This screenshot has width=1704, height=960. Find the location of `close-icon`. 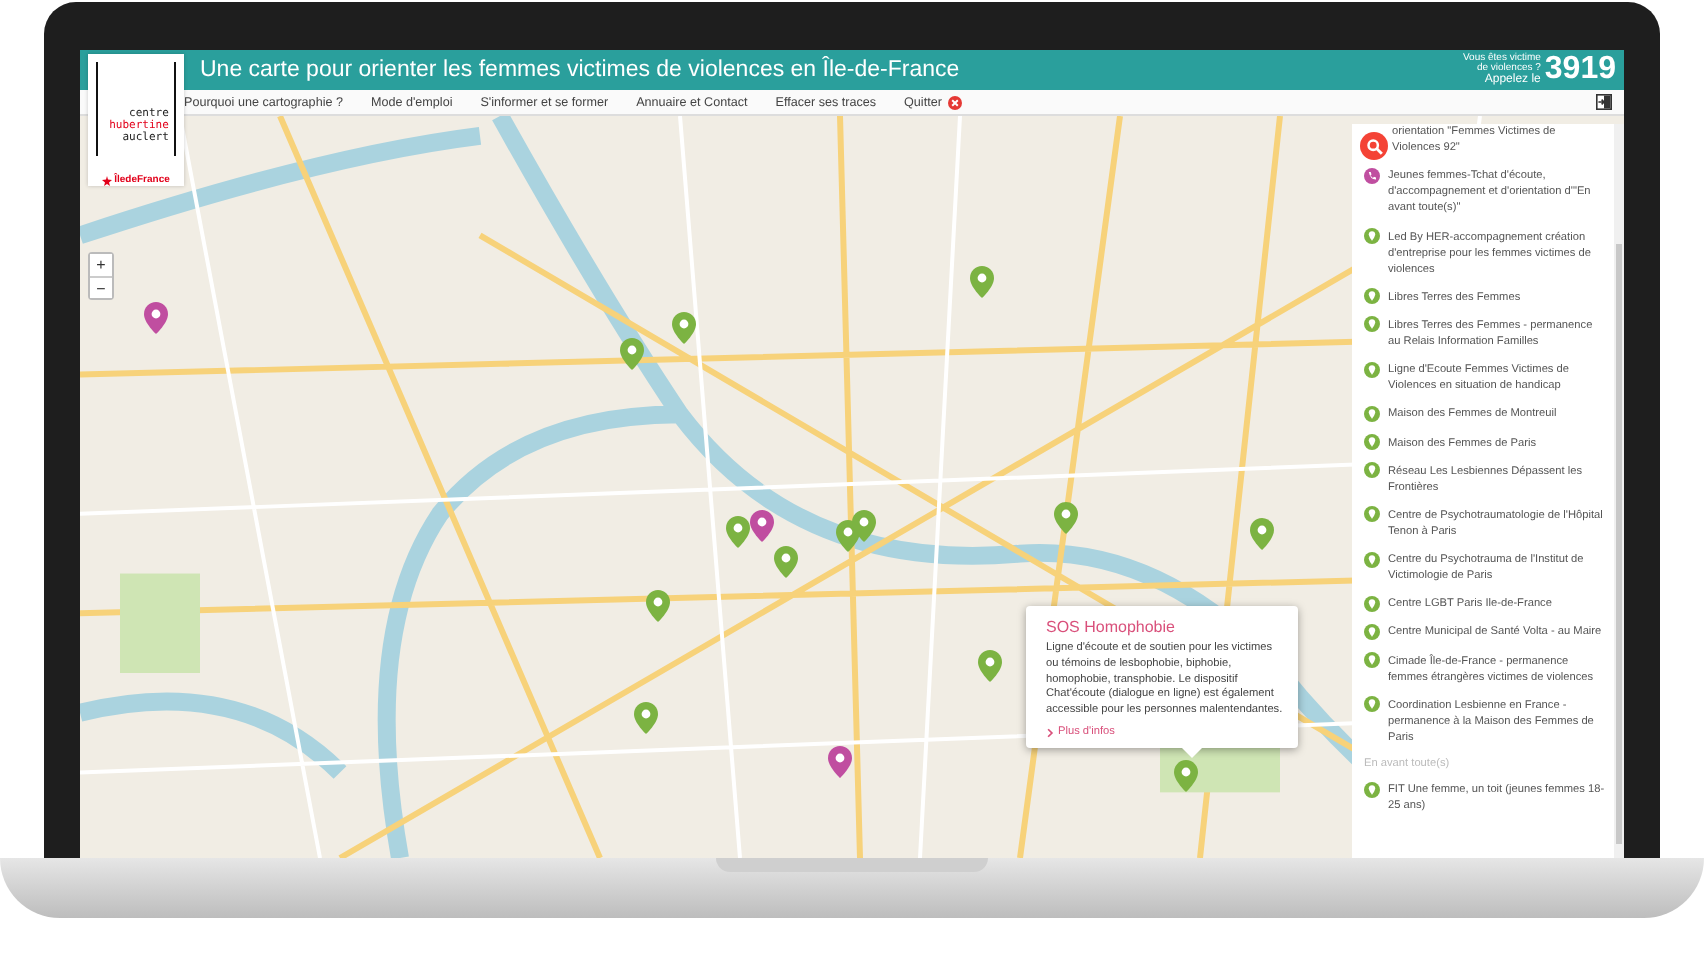

close-icon is located at coordinates (954, 102).